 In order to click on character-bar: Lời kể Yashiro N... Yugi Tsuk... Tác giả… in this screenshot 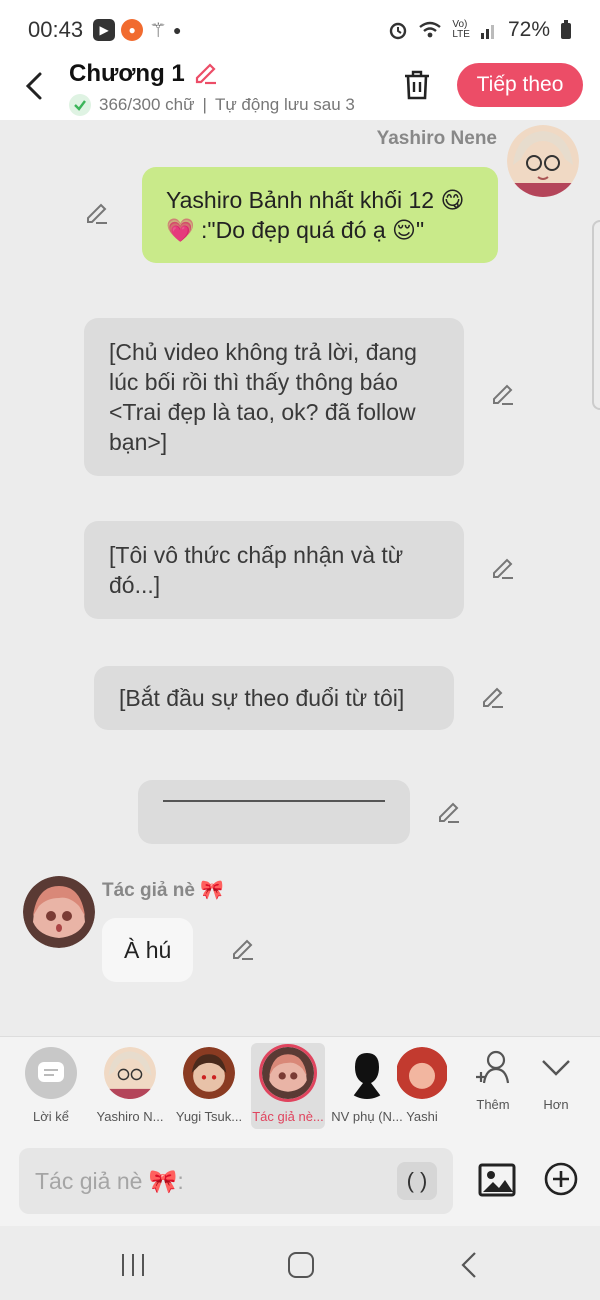, I will do `click(300, 1086)`.